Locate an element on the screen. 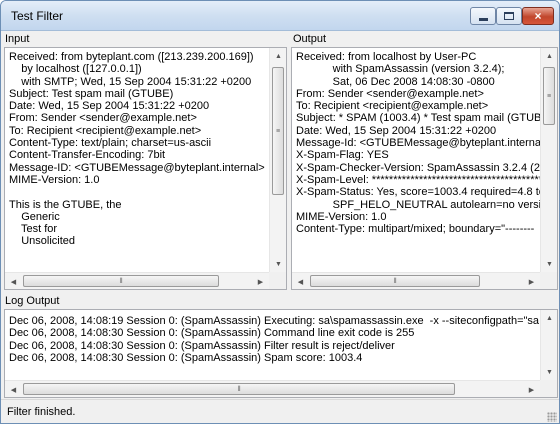  resize-grip-icon is located at coordinates (552, 417).